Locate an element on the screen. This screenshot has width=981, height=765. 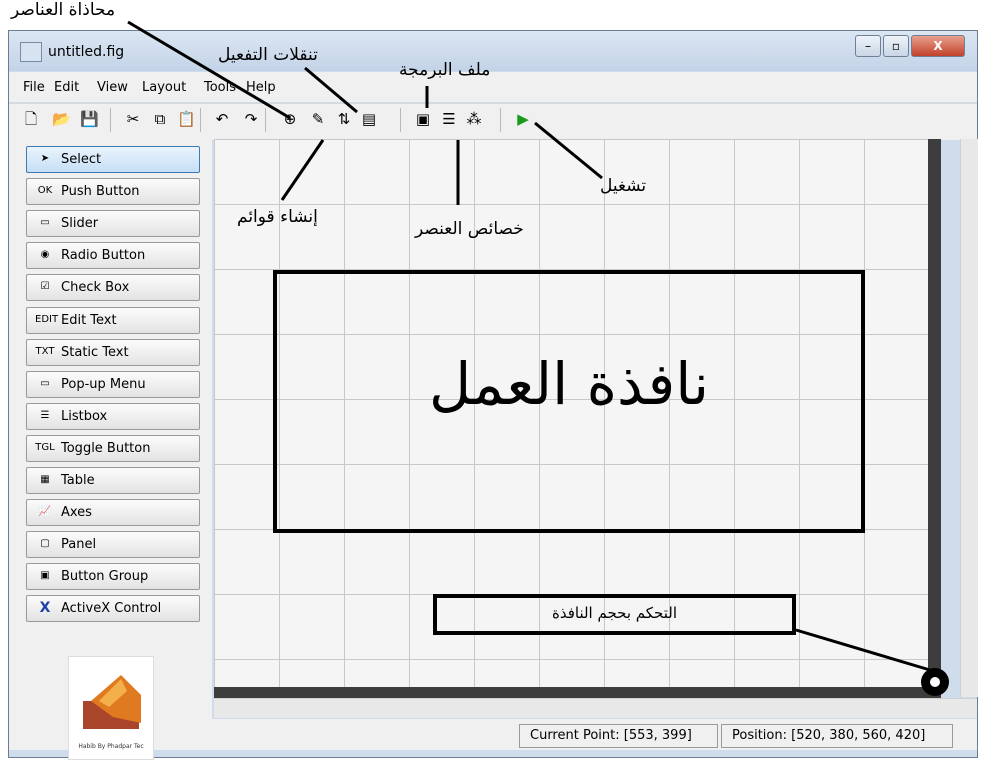
run-callout-line is located at coordinates (568, 150).